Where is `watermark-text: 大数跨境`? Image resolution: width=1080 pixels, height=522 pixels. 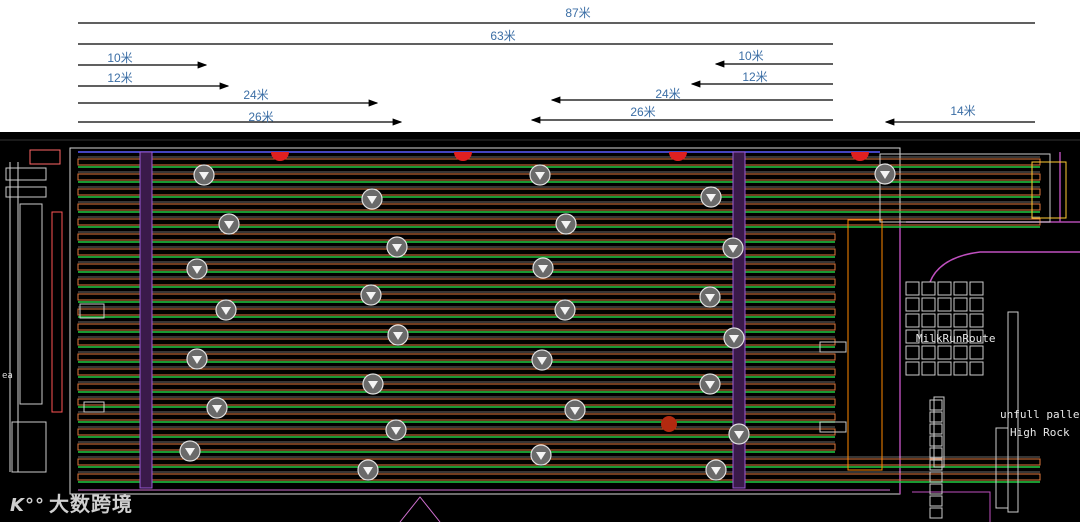 watermark-text: 大数跨境 is located at coordinates (90, 504).